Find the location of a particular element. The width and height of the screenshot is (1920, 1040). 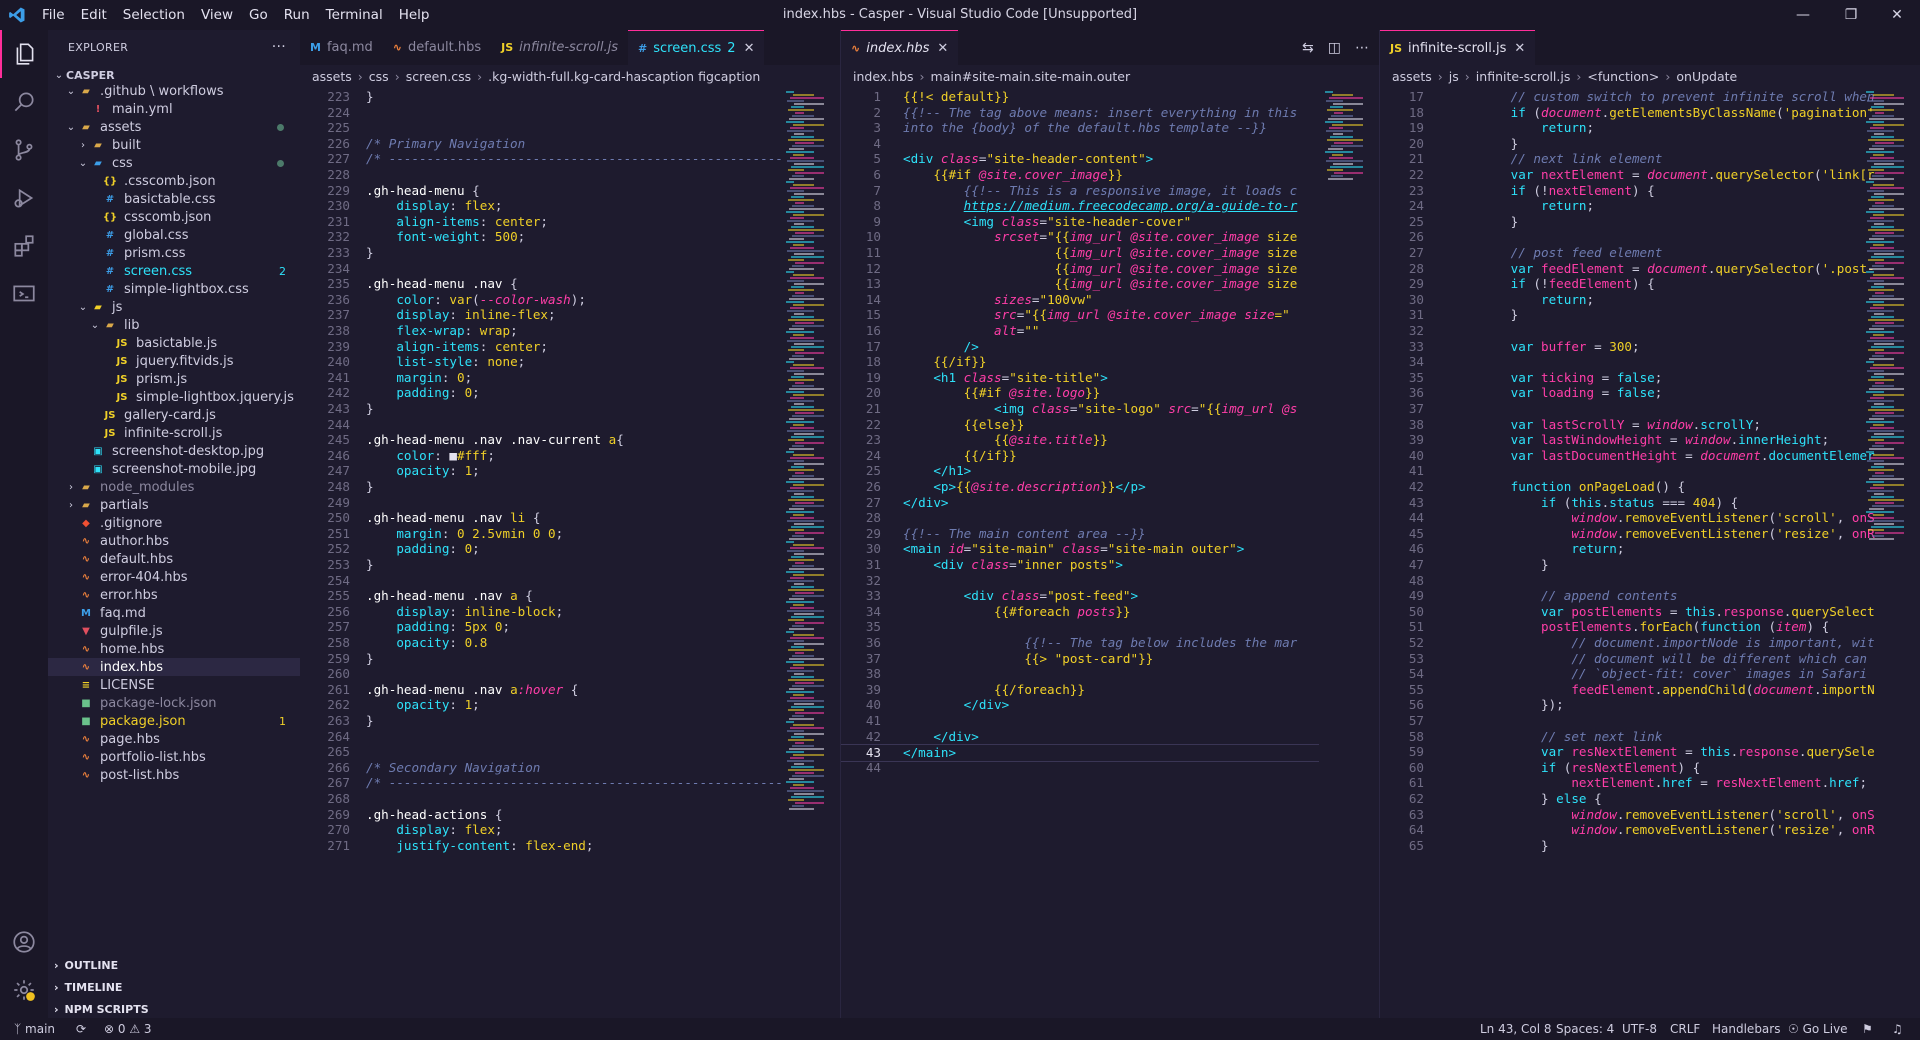

tree-file: ∿ error-404.hbs is located at coordinates (174, 577).